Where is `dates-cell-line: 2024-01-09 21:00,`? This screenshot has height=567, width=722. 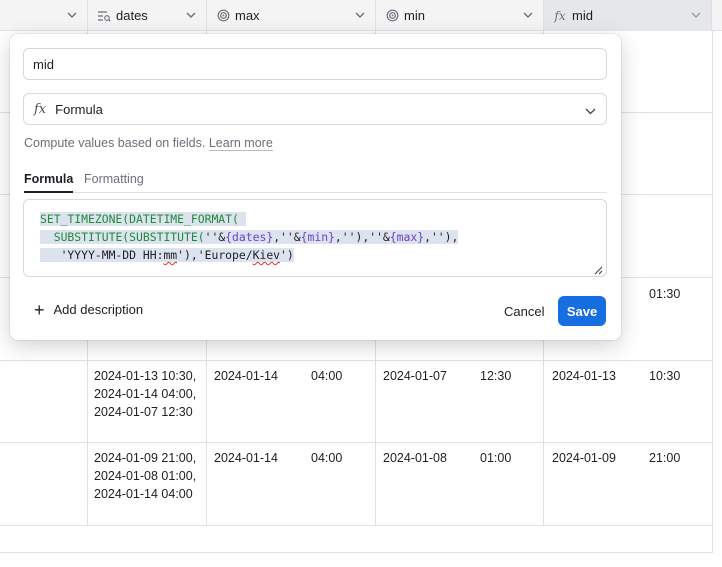 dates-cell-line: 2024-01-09 21:00, is located at coordinates (145, 458).